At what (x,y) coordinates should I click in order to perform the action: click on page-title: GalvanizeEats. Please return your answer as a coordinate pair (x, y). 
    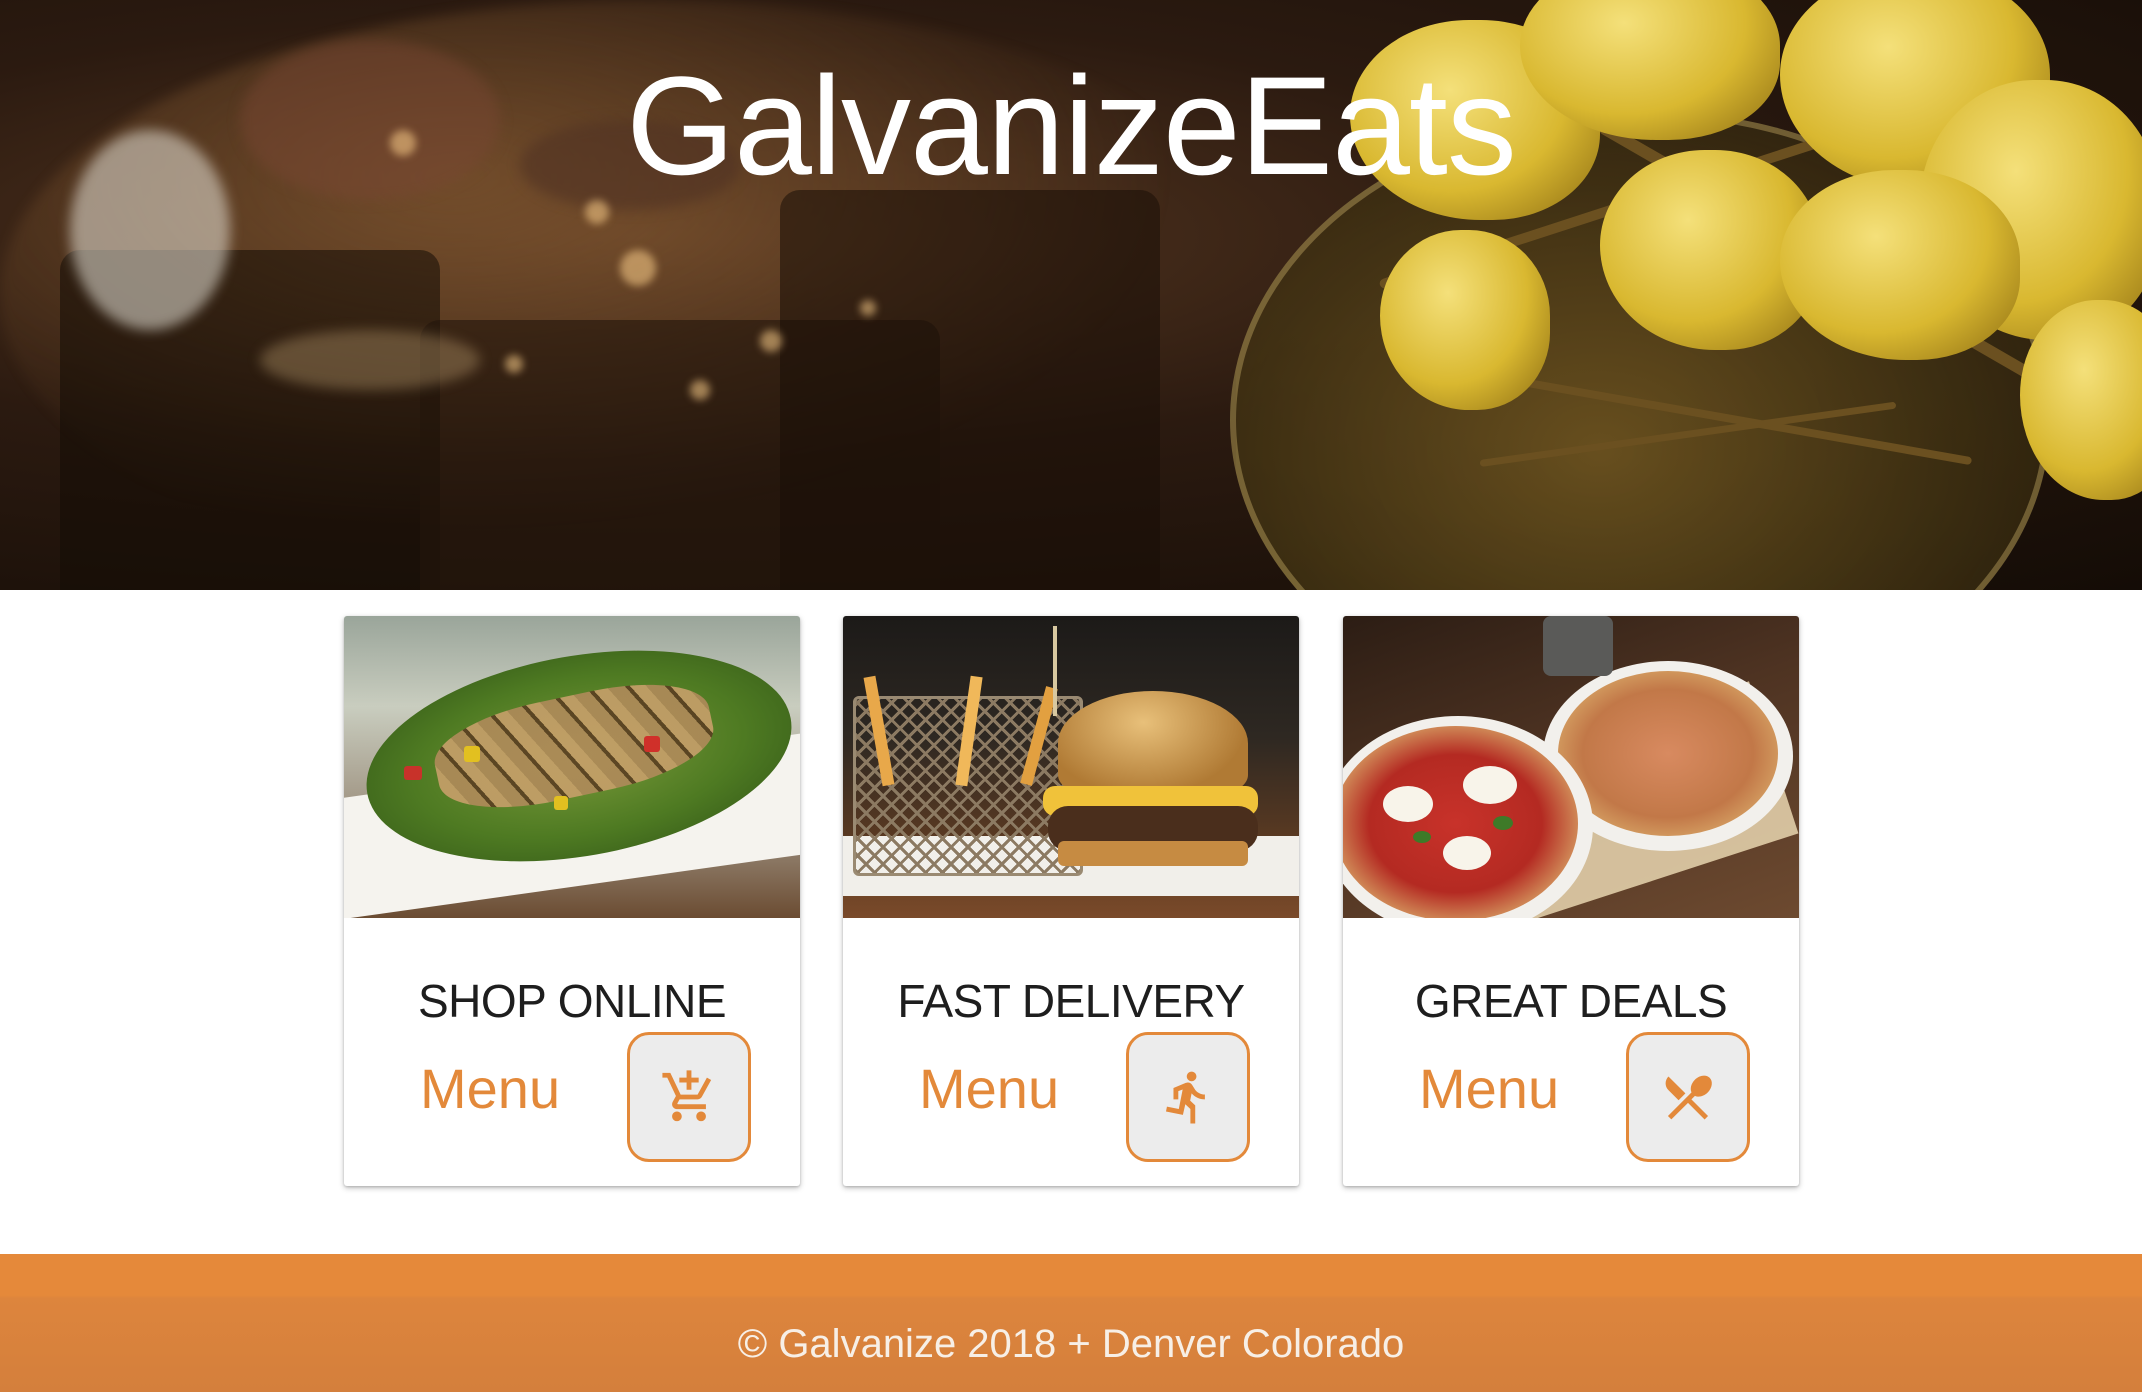
    Looking at the image, I should click on (1071, 125).